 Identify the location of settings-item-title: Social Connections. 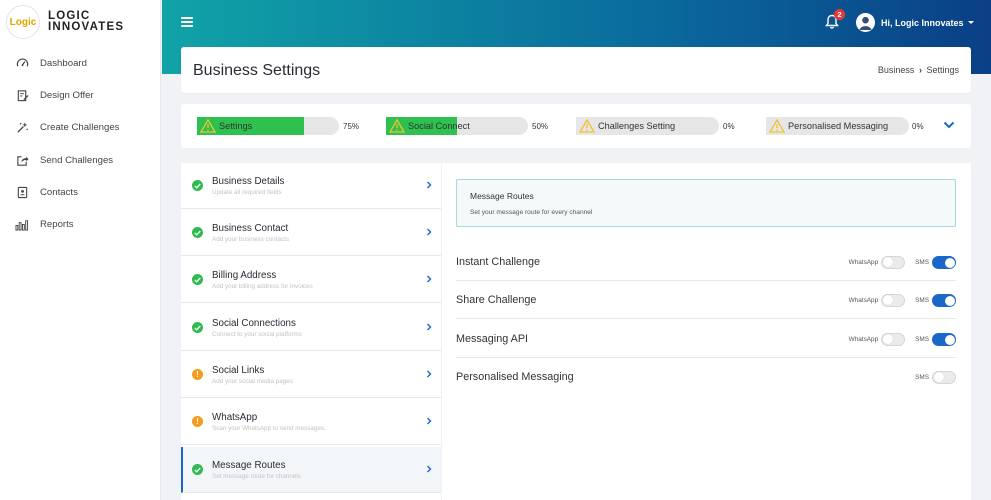
(254, 323).